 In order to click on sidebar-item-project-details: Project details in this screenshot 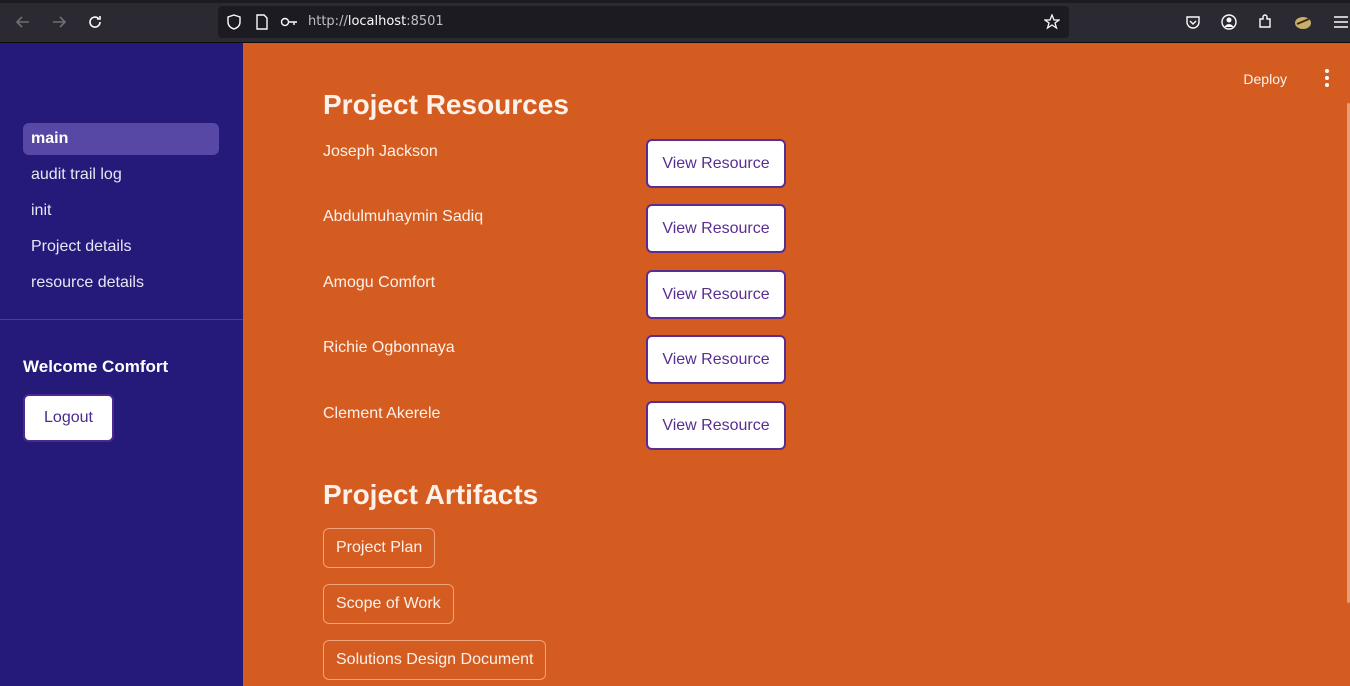, I will do `click(121, 247)`.